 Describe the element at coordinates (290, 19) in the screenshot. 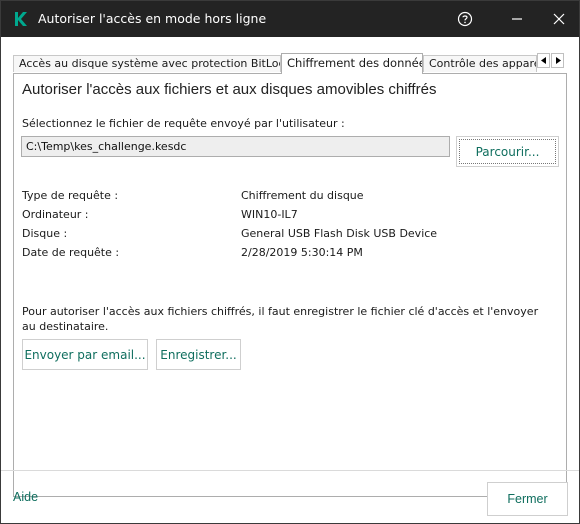

I see `title-bar: Autoriser l'accès en mode hors ligne` at that location.